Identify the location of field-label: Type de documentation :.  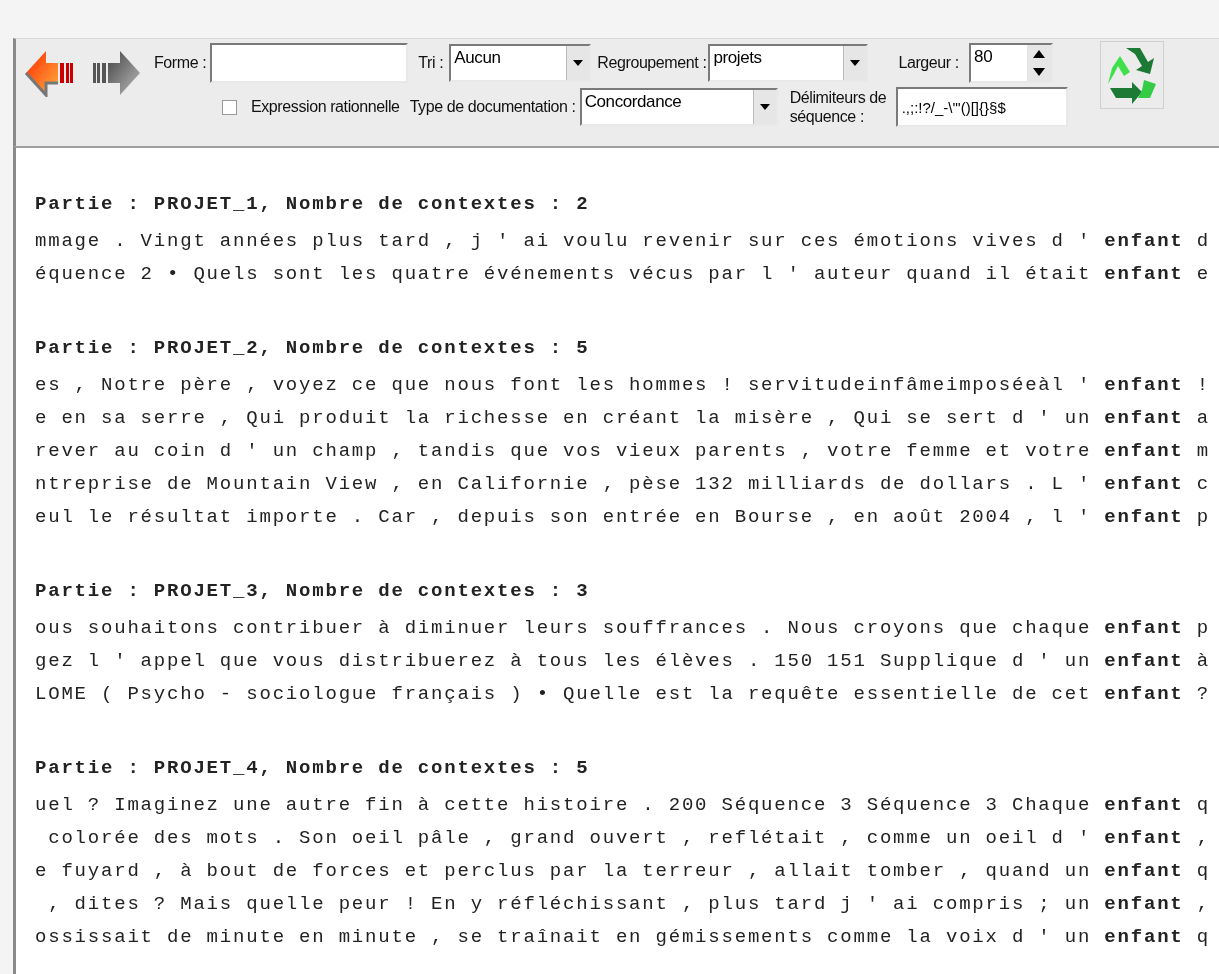
(492, 107).